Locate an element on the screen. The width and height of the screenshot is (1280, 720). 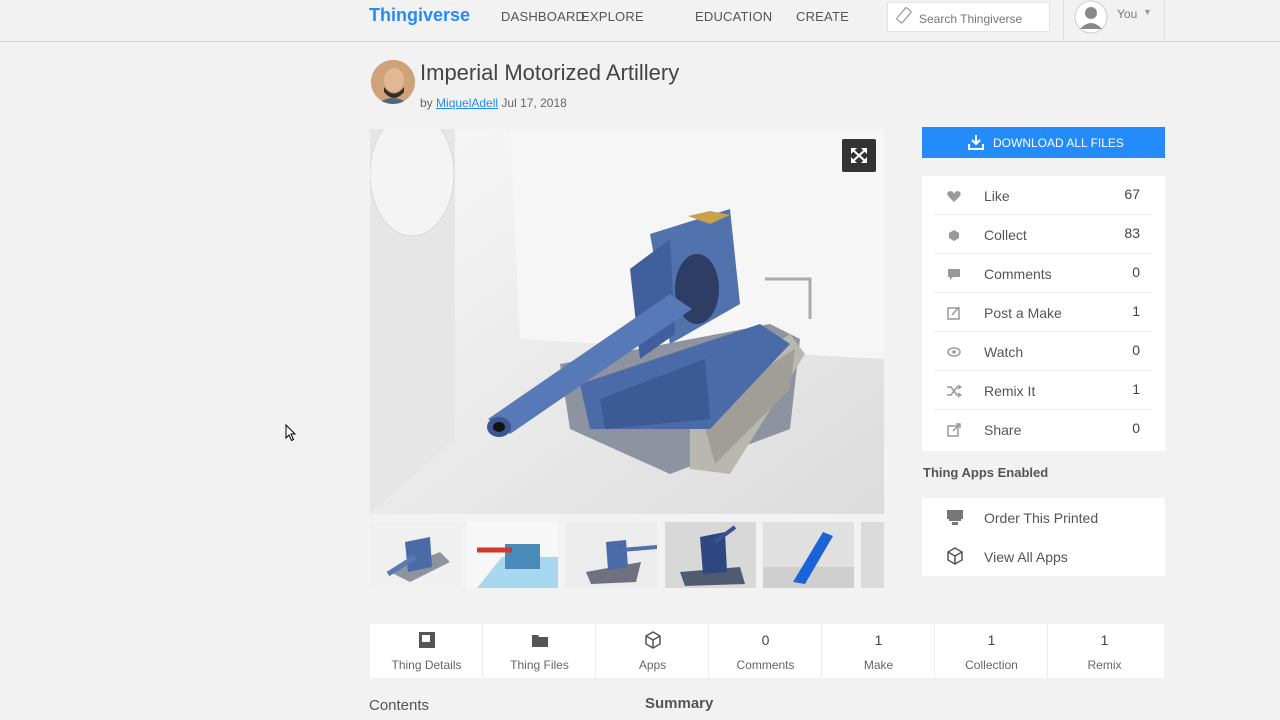
download-icon is located at coordinates (976, 142).